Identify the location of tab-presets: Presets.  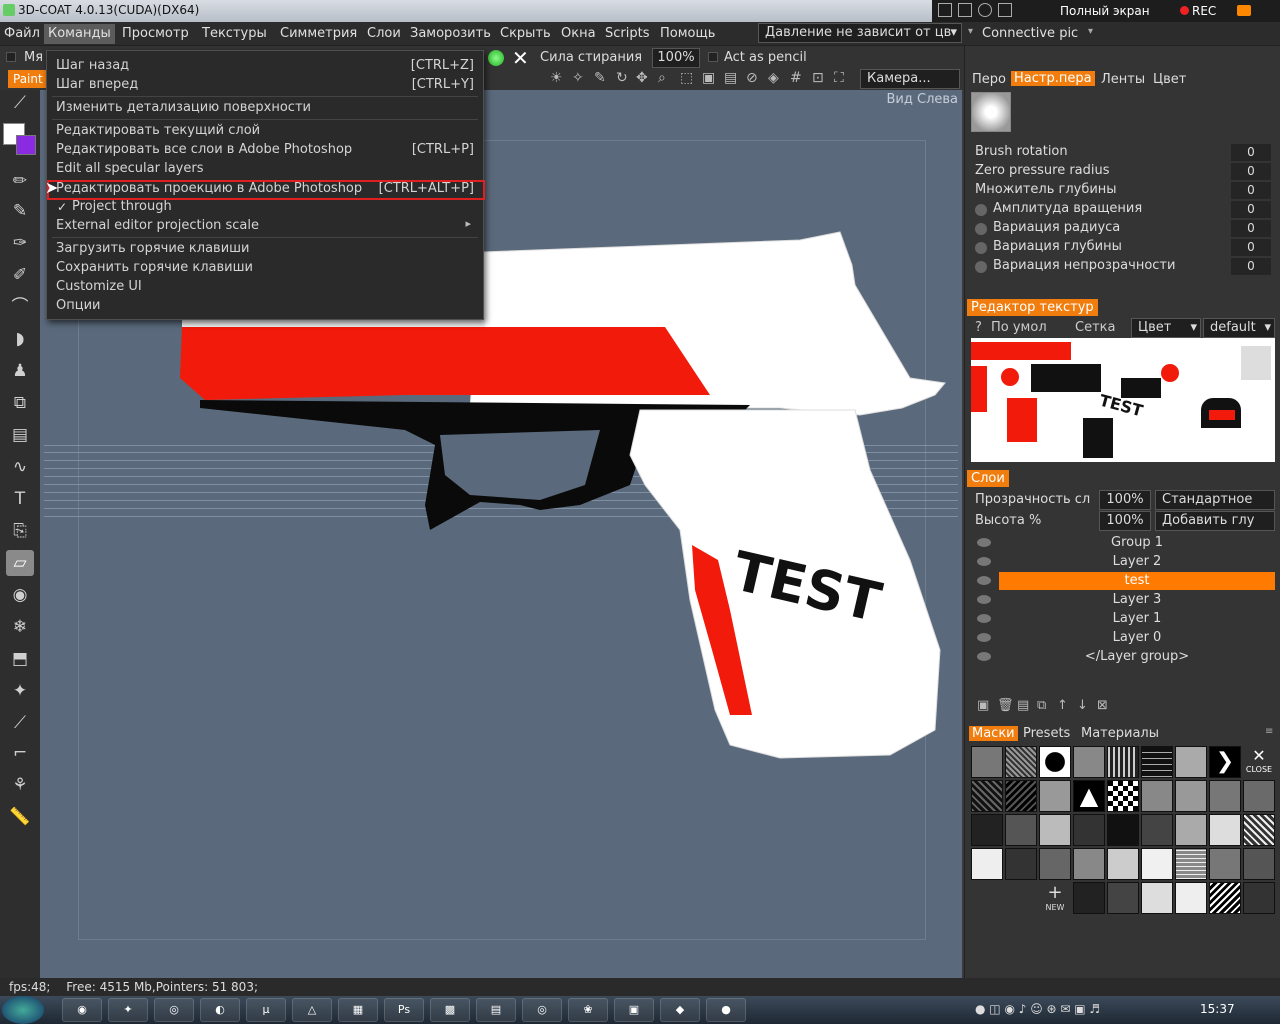
(1046, 733).